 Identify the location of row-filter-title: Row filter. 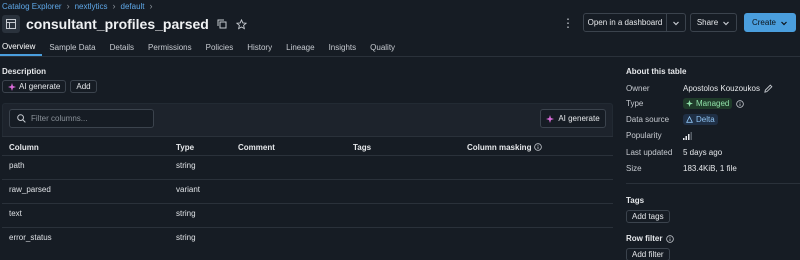
(650, 238).